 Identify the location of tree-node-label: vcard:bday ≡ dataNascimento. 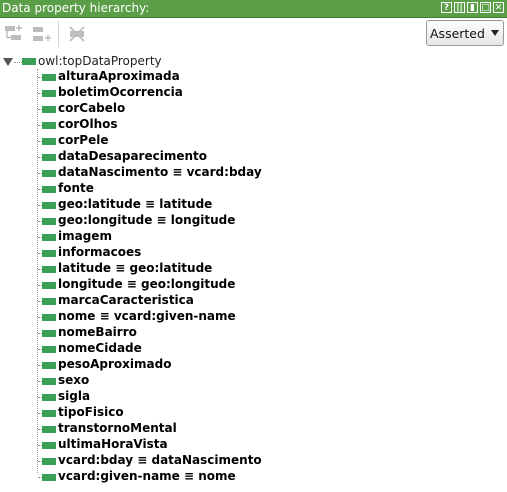
(160, 460).